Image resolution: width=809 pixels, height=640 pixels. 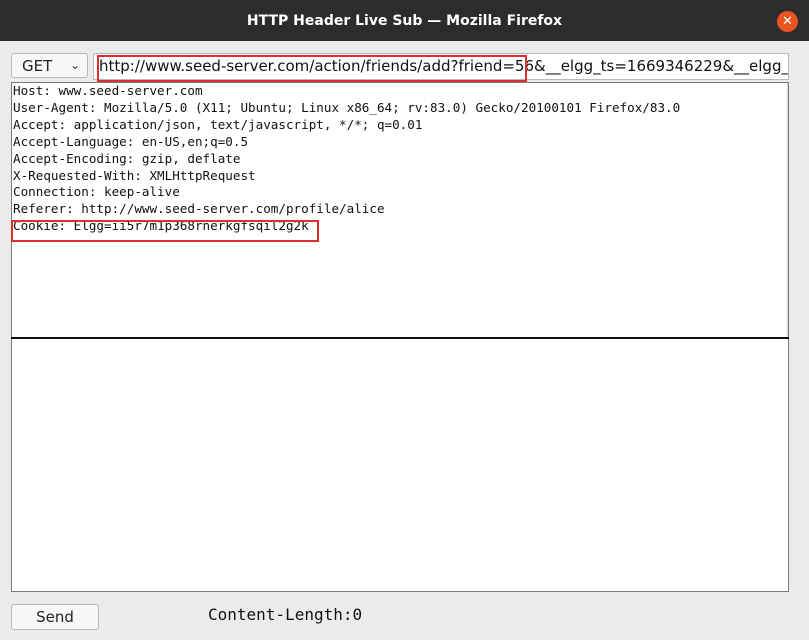 I want to click on header-line: Connection: keep-alive, so click(x=96, y=192).